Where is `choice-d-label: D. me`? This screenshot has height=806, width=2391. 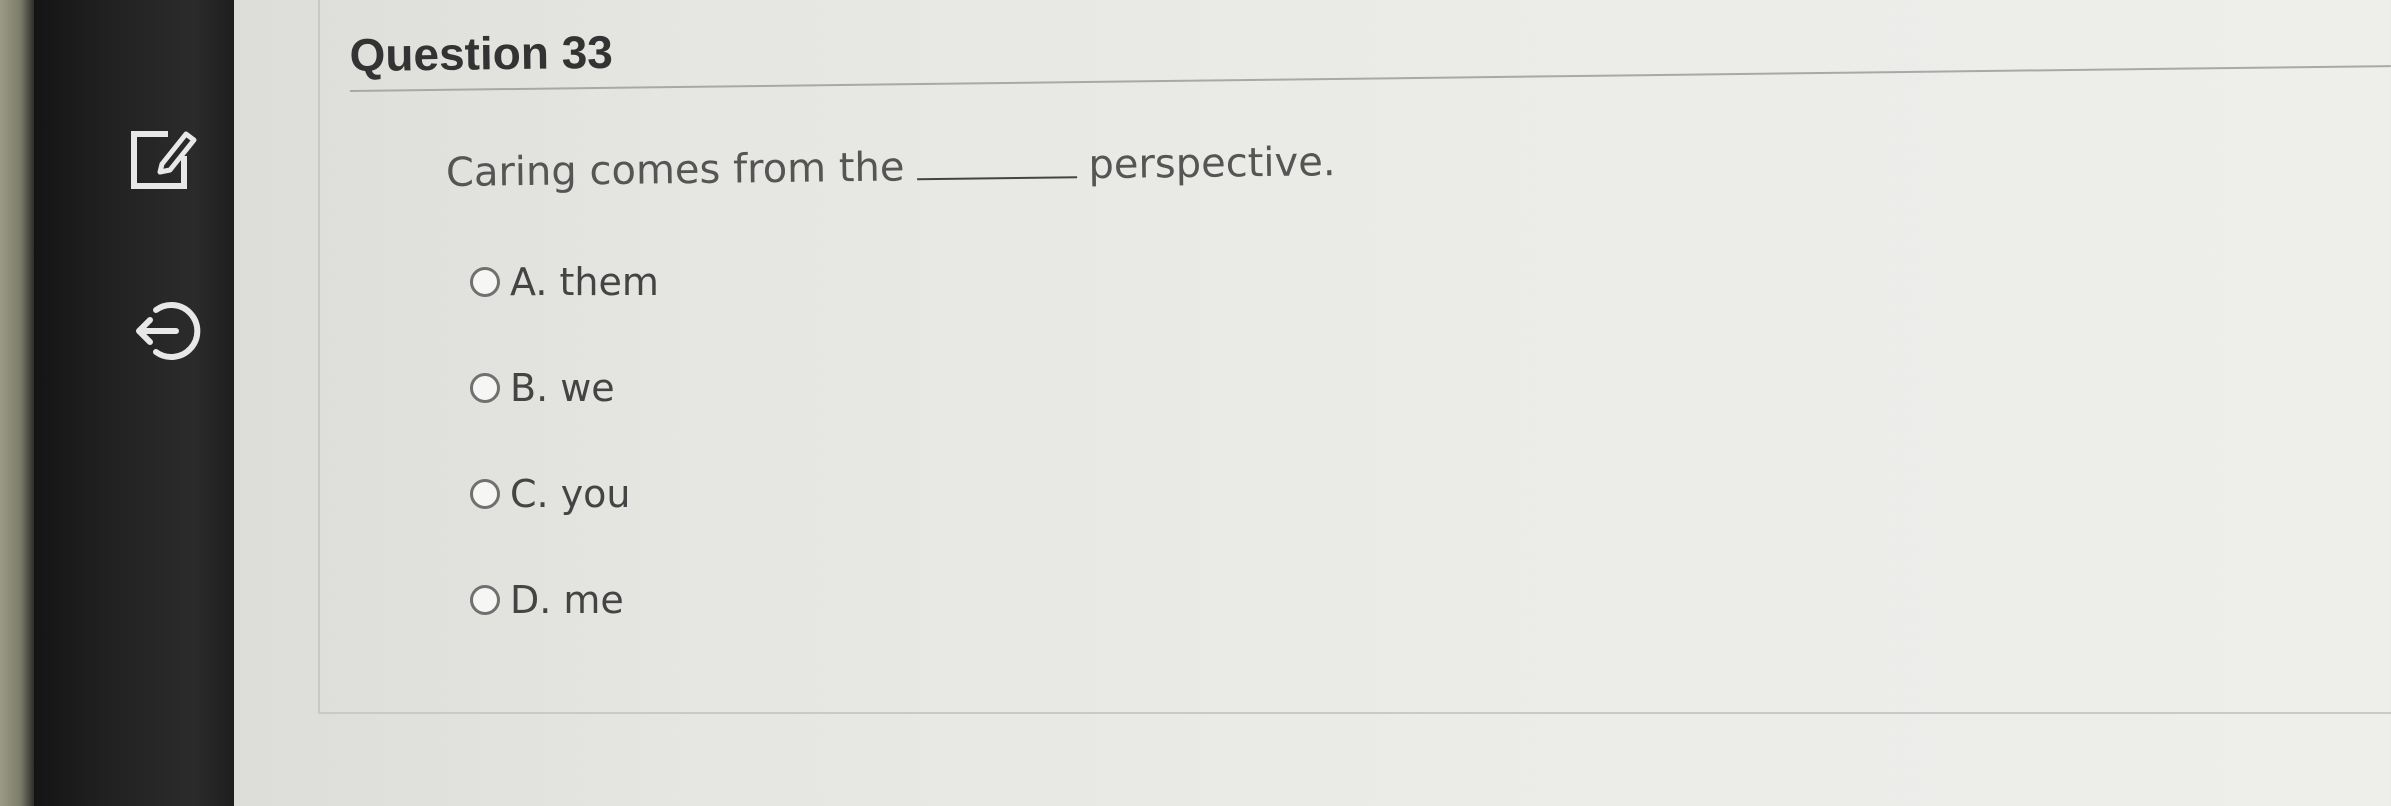 choice-d-label: D. me is located at coordinates (567, 600).